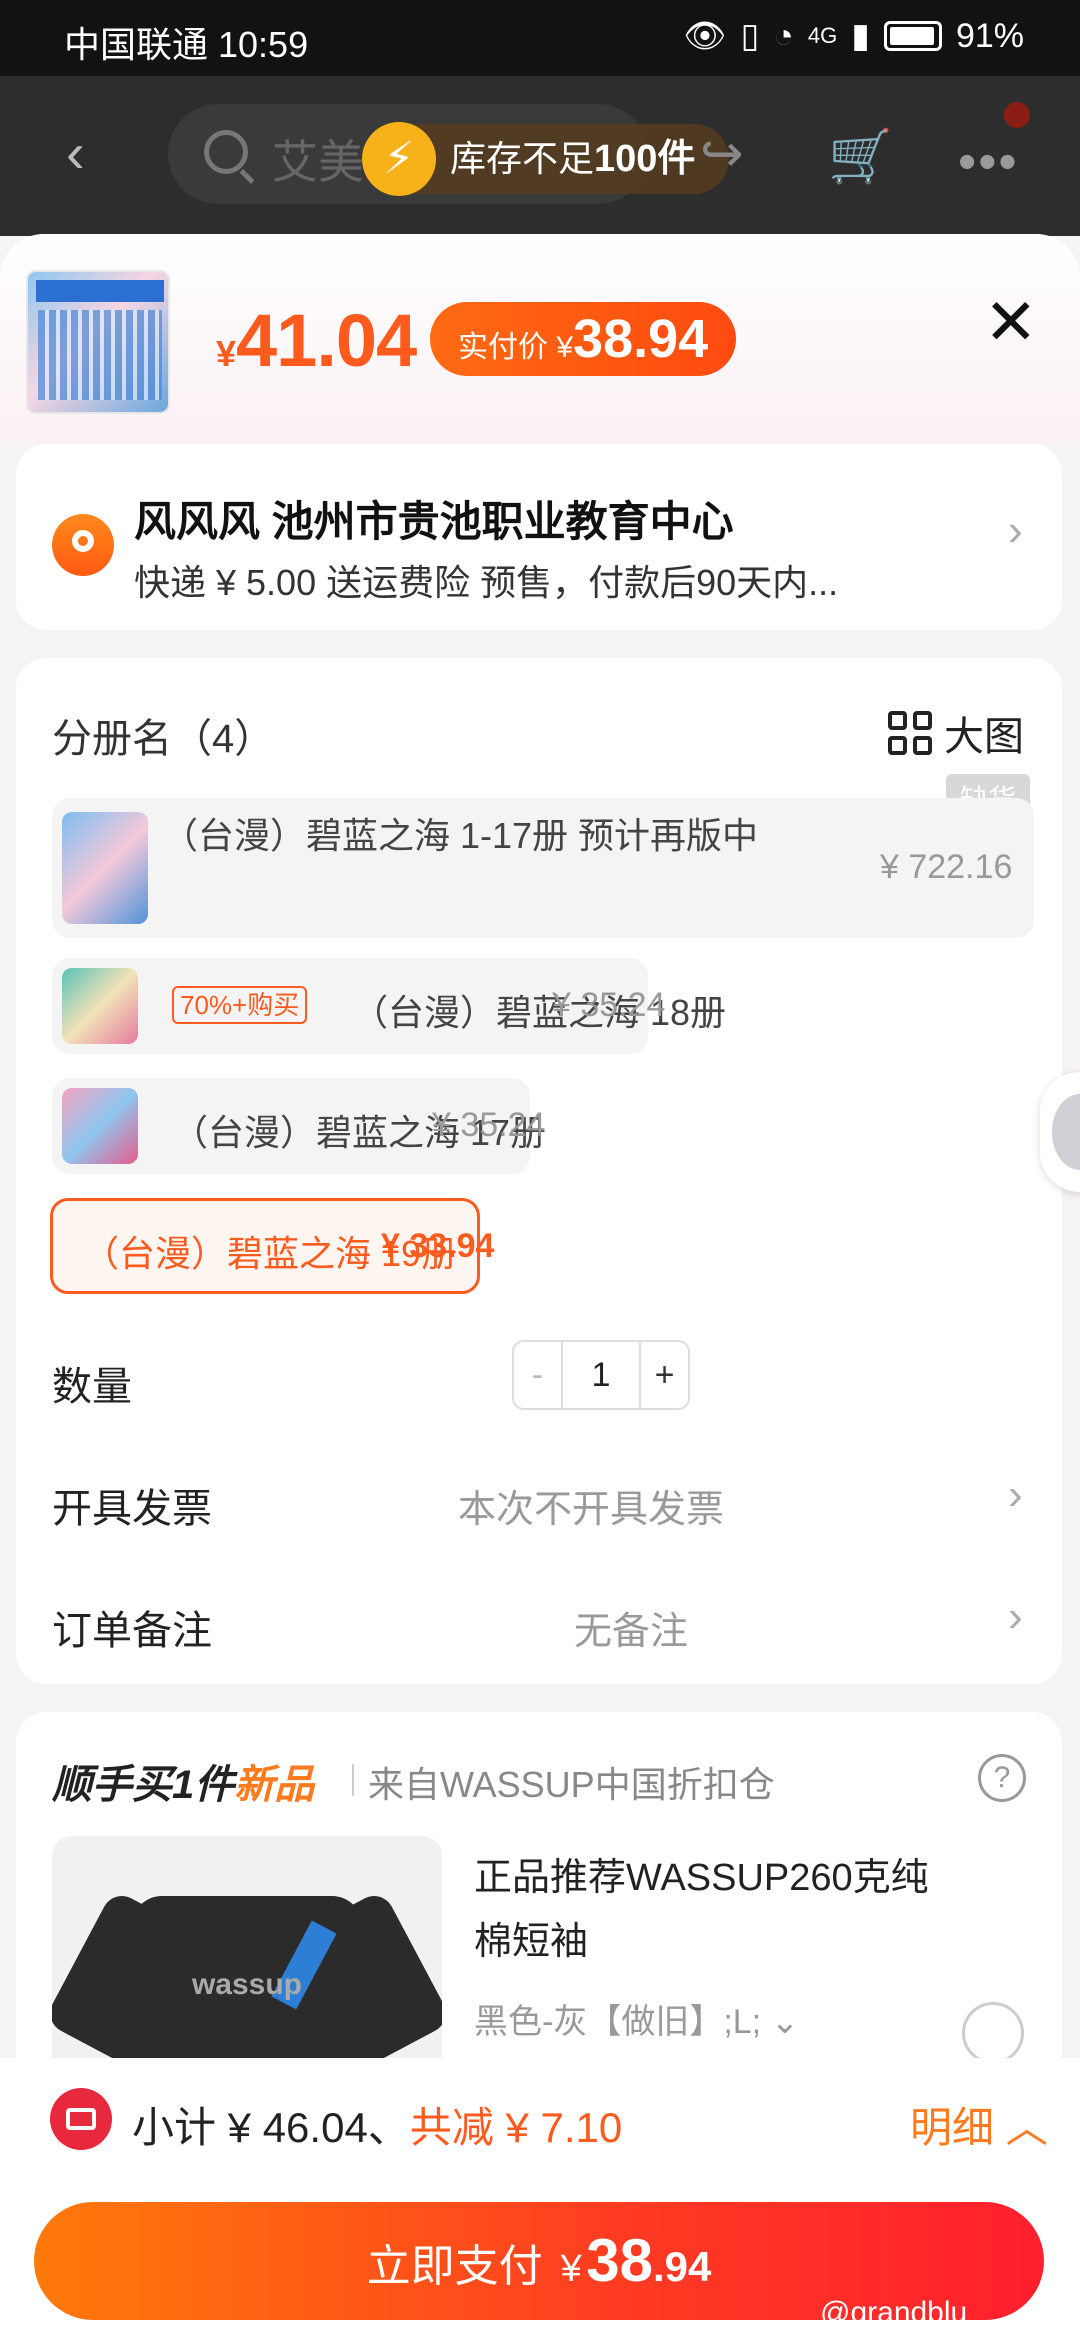 The width and height of the screenshot is (1080, 2340). I want to click on upsell-title-text: 顺手买1件, so click(143, 1785).